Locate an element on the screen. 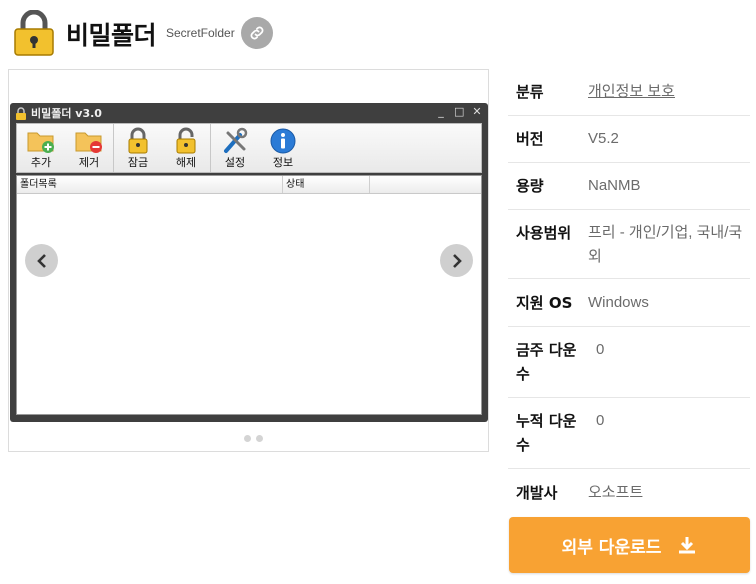 This screenshot has width=756, height=584. column-folder-list: 폴더목록 is located at coordinates (150, 184).